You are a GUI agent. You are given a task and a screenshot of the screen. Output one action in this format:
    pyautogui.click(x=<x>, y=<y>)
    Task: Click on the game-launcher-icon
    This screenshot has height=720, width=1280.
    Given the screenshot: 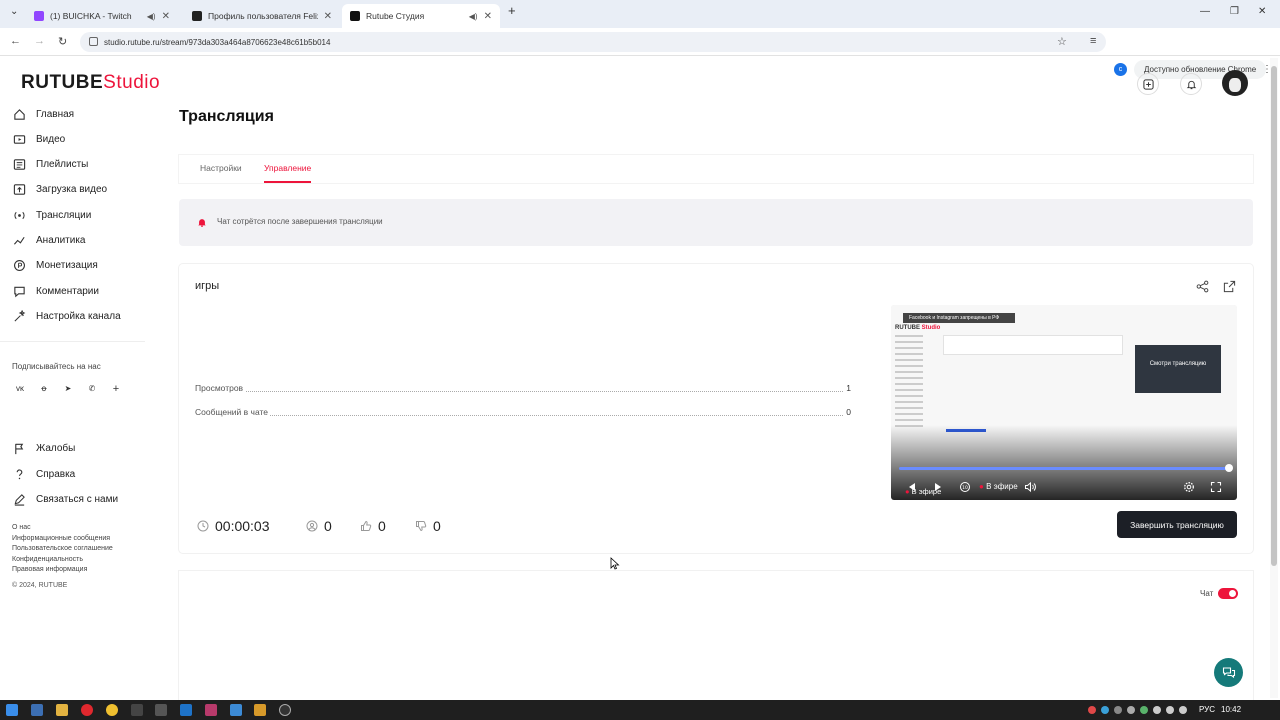 What is the action you would take?
    pyautogui.click(x=260, y=710)
    